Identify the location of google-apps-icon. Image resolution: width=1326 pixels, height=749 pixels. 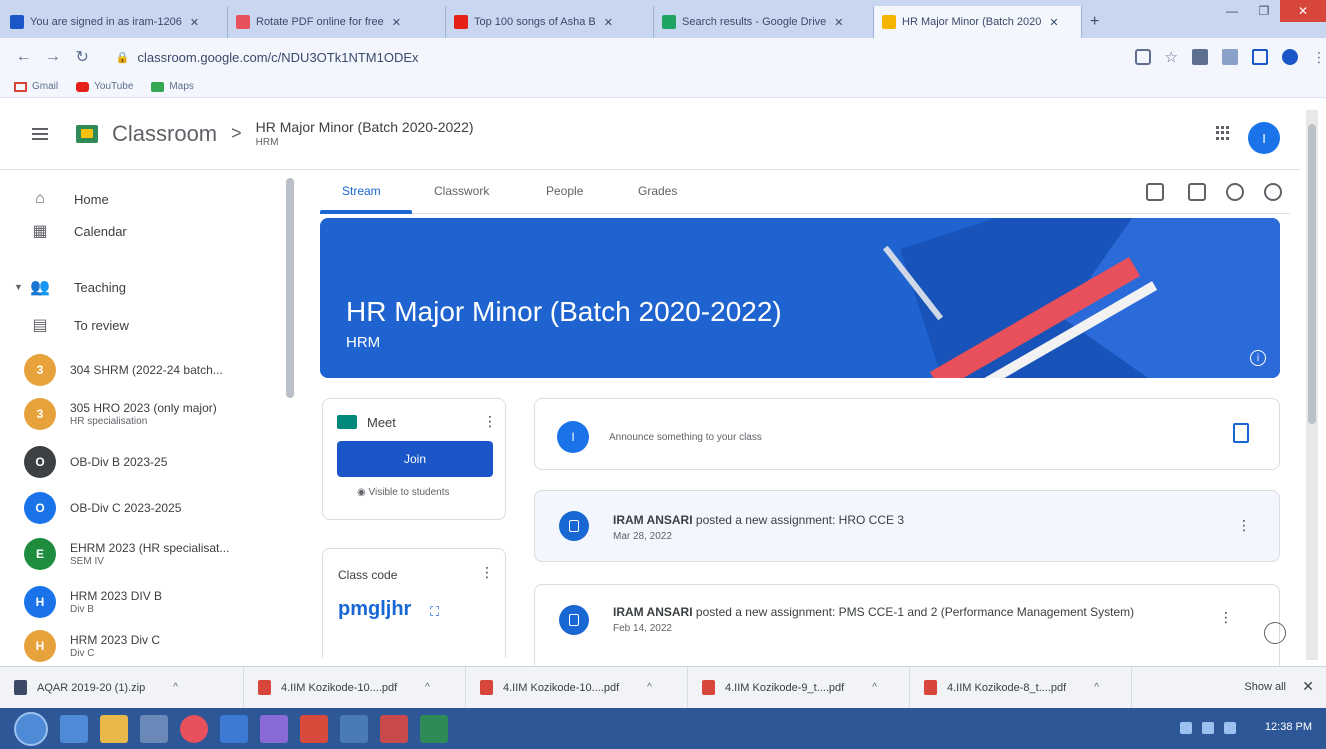
(1223, 133).